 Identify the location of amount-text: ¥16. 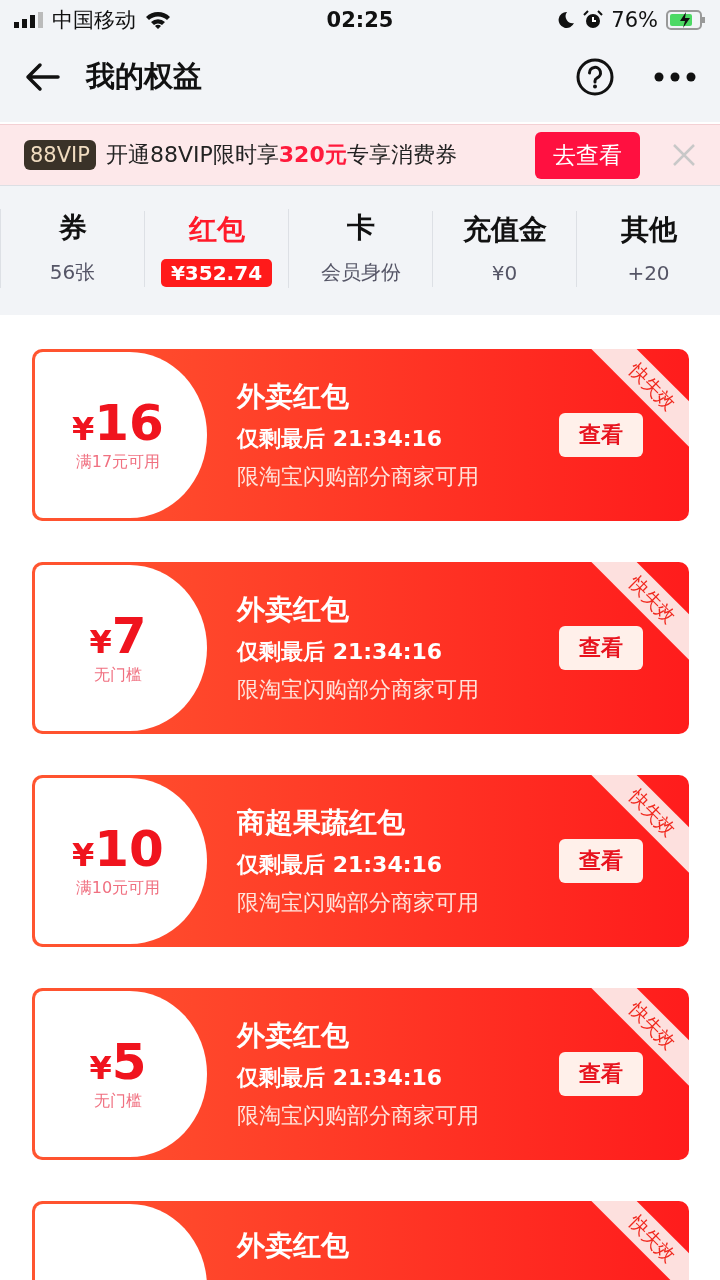
(118, 422).